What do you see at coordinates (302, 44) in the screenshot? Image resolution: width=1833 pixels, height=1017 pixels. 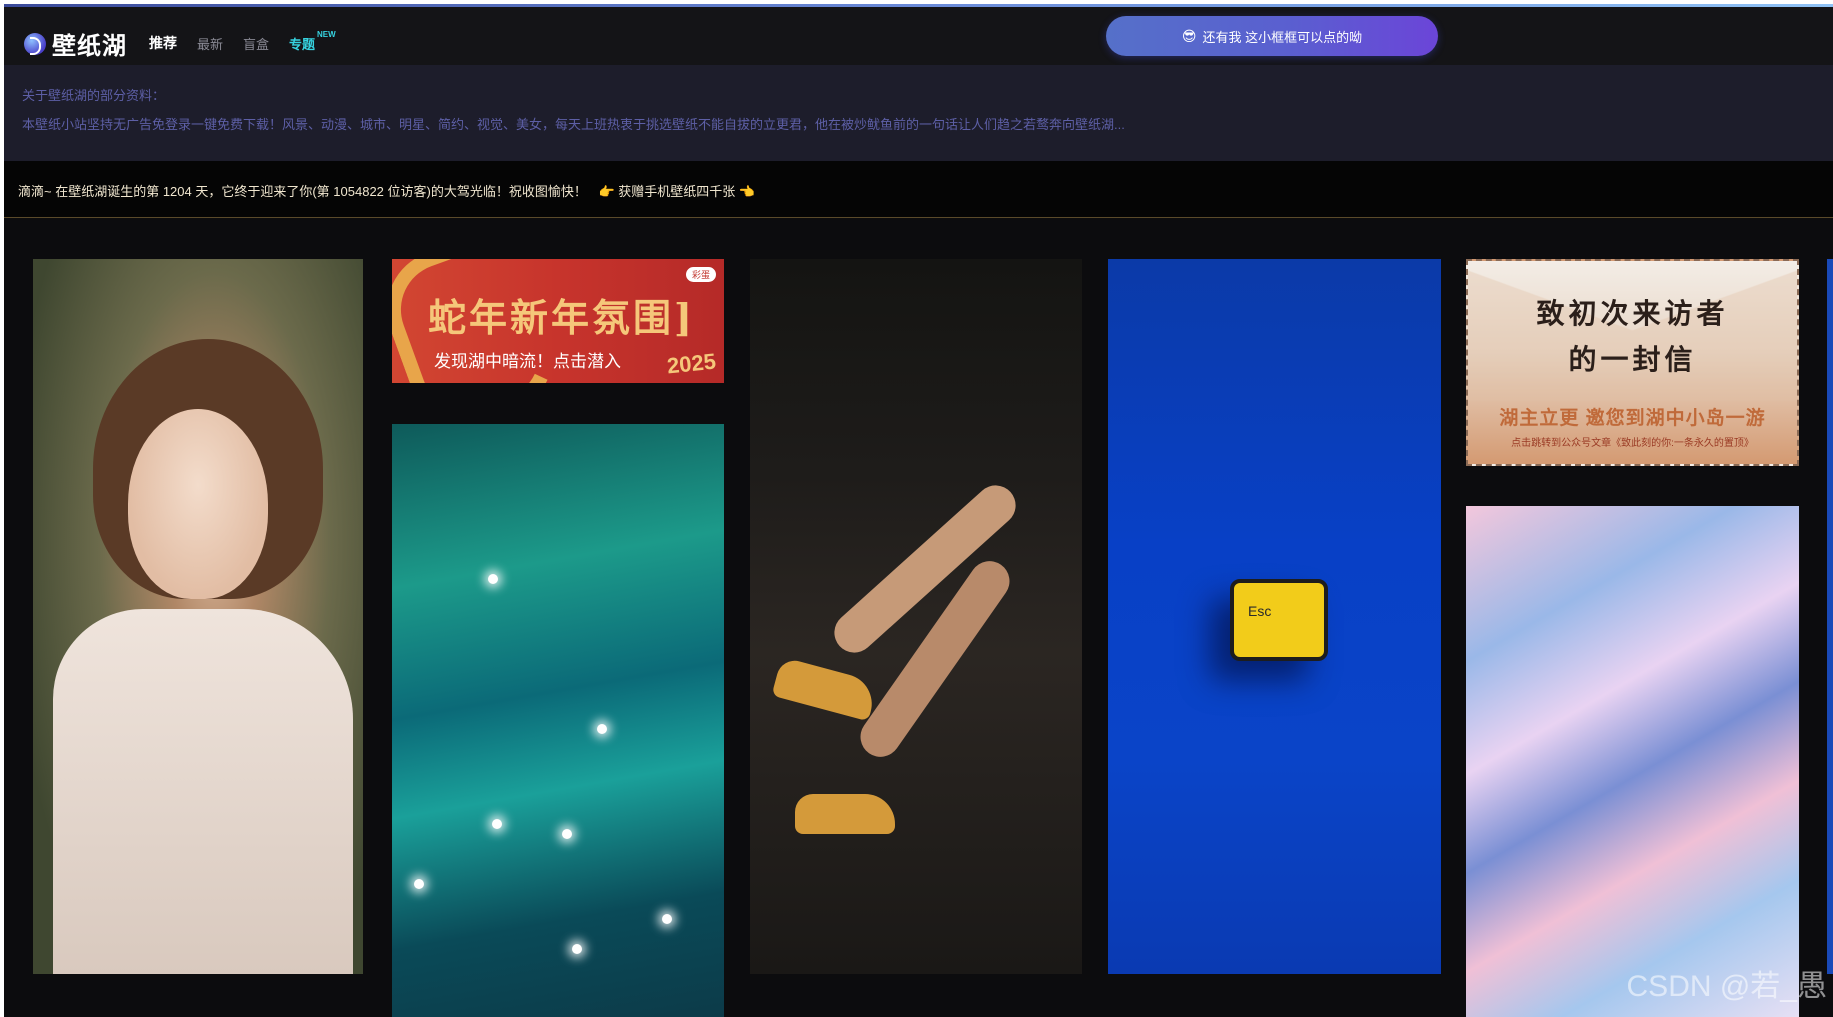 I see `nav-topics-label: 专题` at bounding box center [302, 44].